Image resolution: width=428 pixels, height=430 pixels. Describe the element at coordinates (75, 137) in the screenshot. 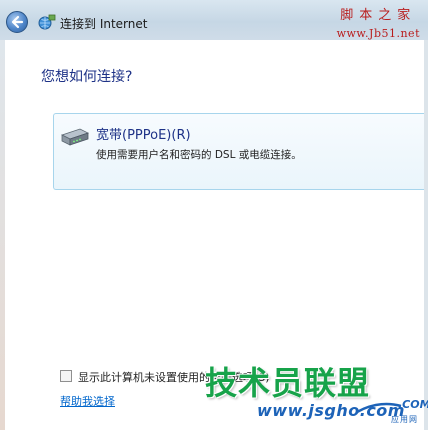

I see `modem-icon` at that location.